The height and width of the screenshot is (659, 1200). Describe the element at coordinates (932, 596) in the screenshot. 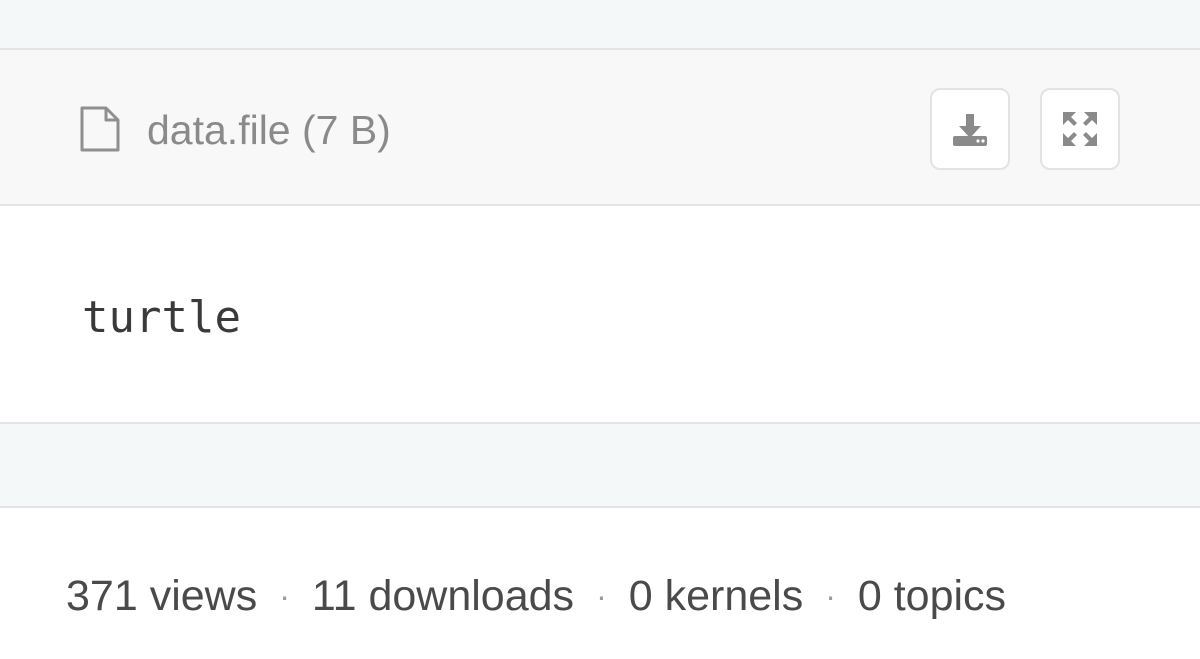

I see `topics-count: 0 topics` at that location.